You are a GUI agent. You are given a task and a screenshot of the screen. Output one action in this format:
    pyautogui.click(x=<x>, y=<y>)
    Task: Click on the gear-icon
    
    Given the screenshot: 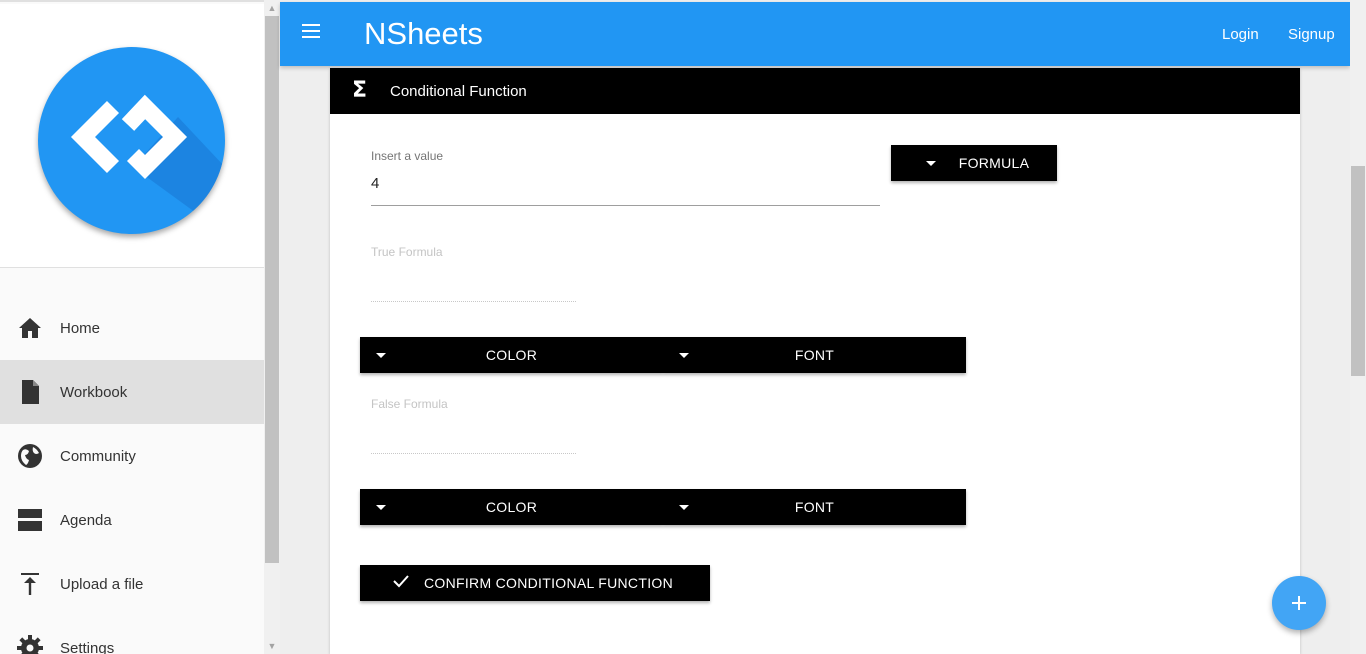 What is the action you would take?
    pyautogui.click(x=30, y=644)
    